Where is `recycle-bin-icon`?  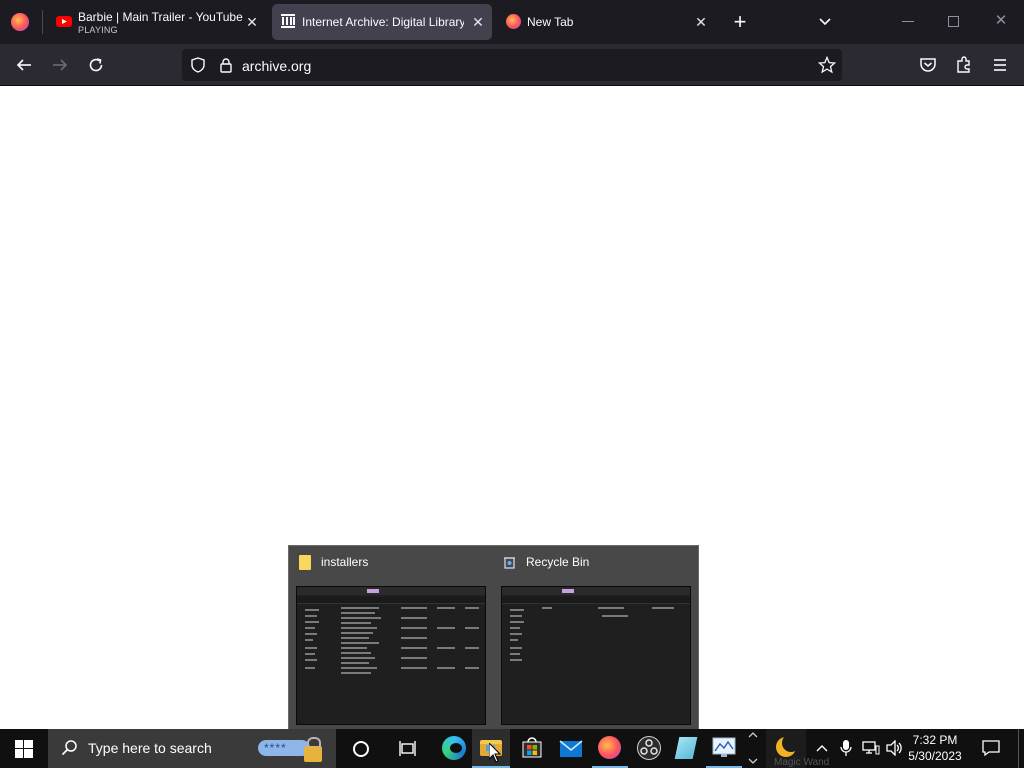
recycle-bin-icon is located at coordinates (509, 562).